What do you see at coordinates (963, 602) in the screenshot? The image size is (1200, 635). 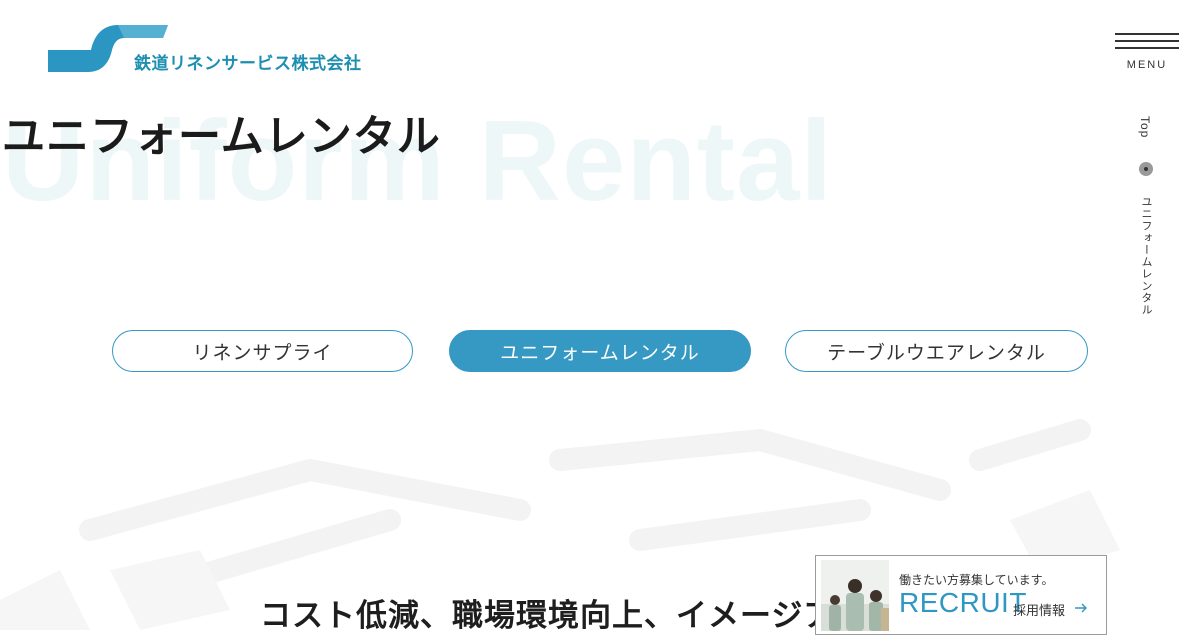 I see `recruit-title: RECRUIT` at bounding box center [963, 602].